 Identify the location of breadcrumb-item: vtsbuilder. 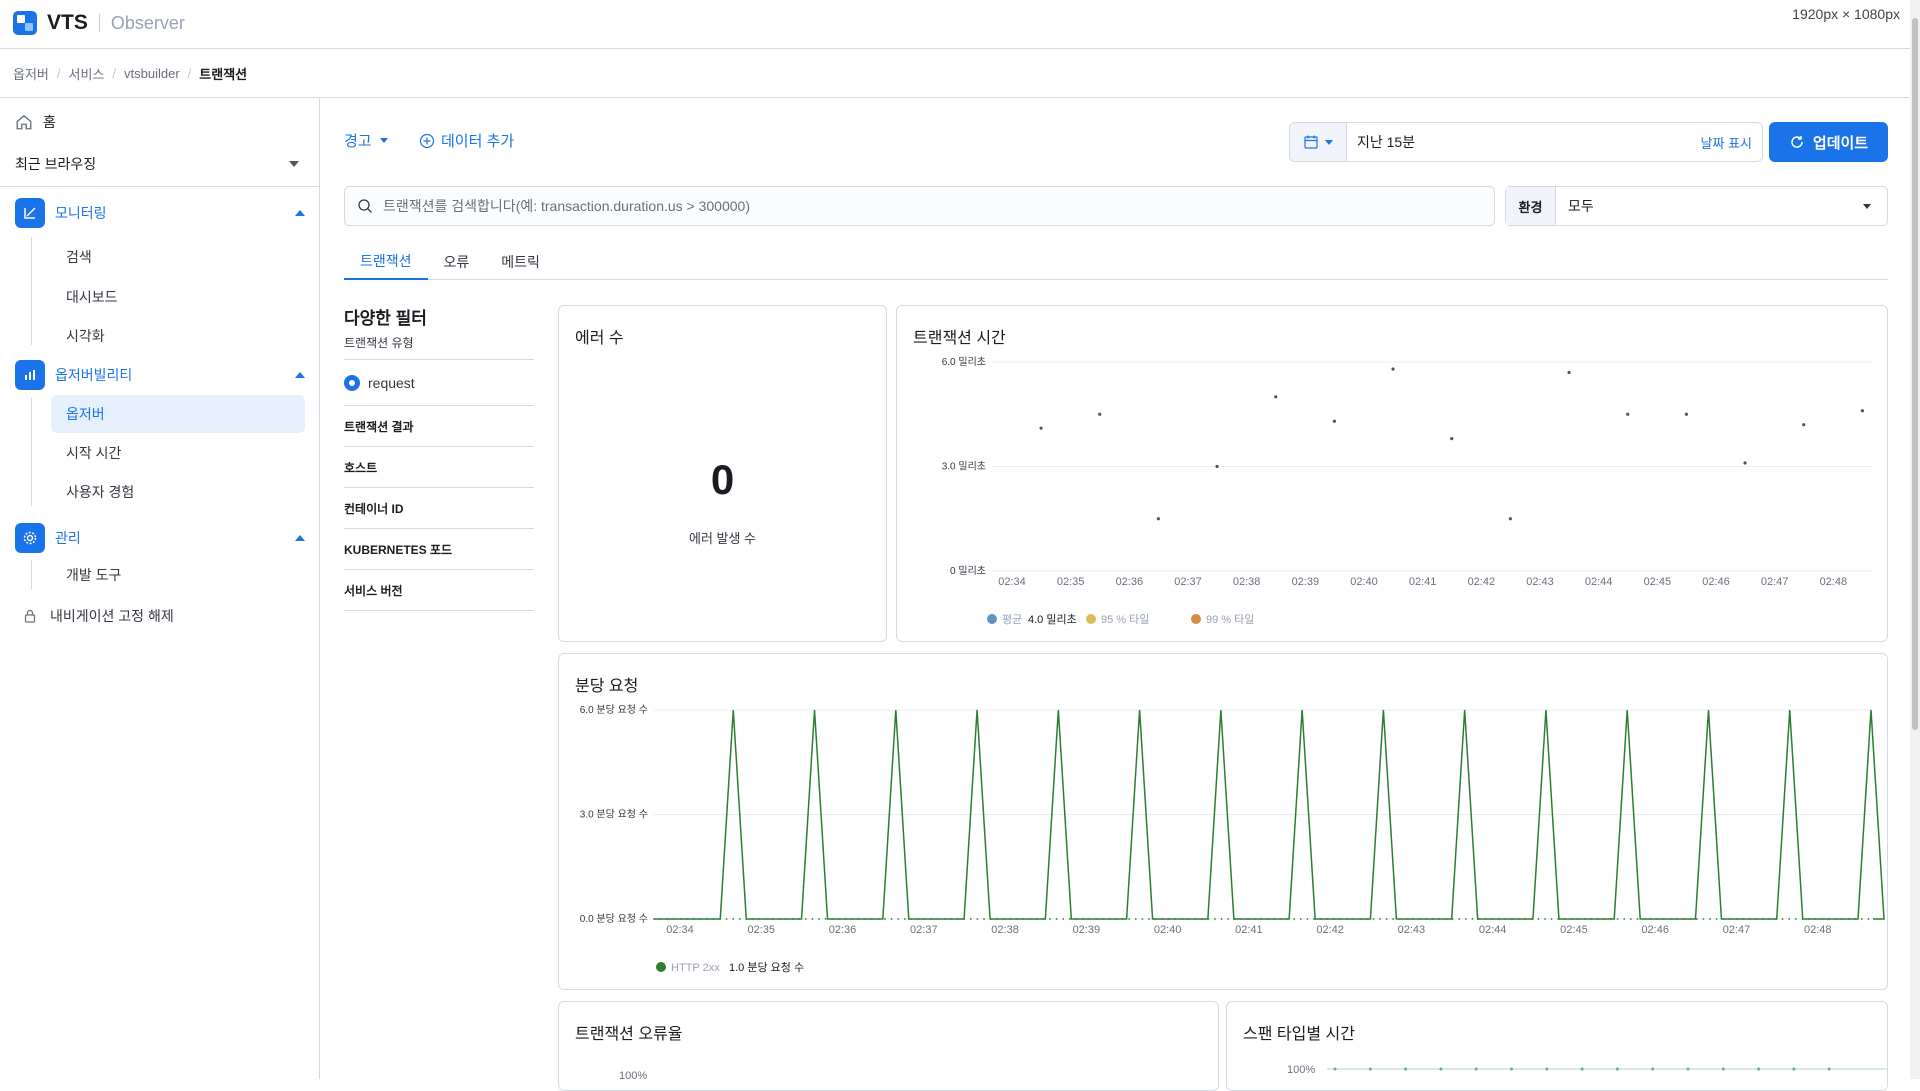
(152, 73).